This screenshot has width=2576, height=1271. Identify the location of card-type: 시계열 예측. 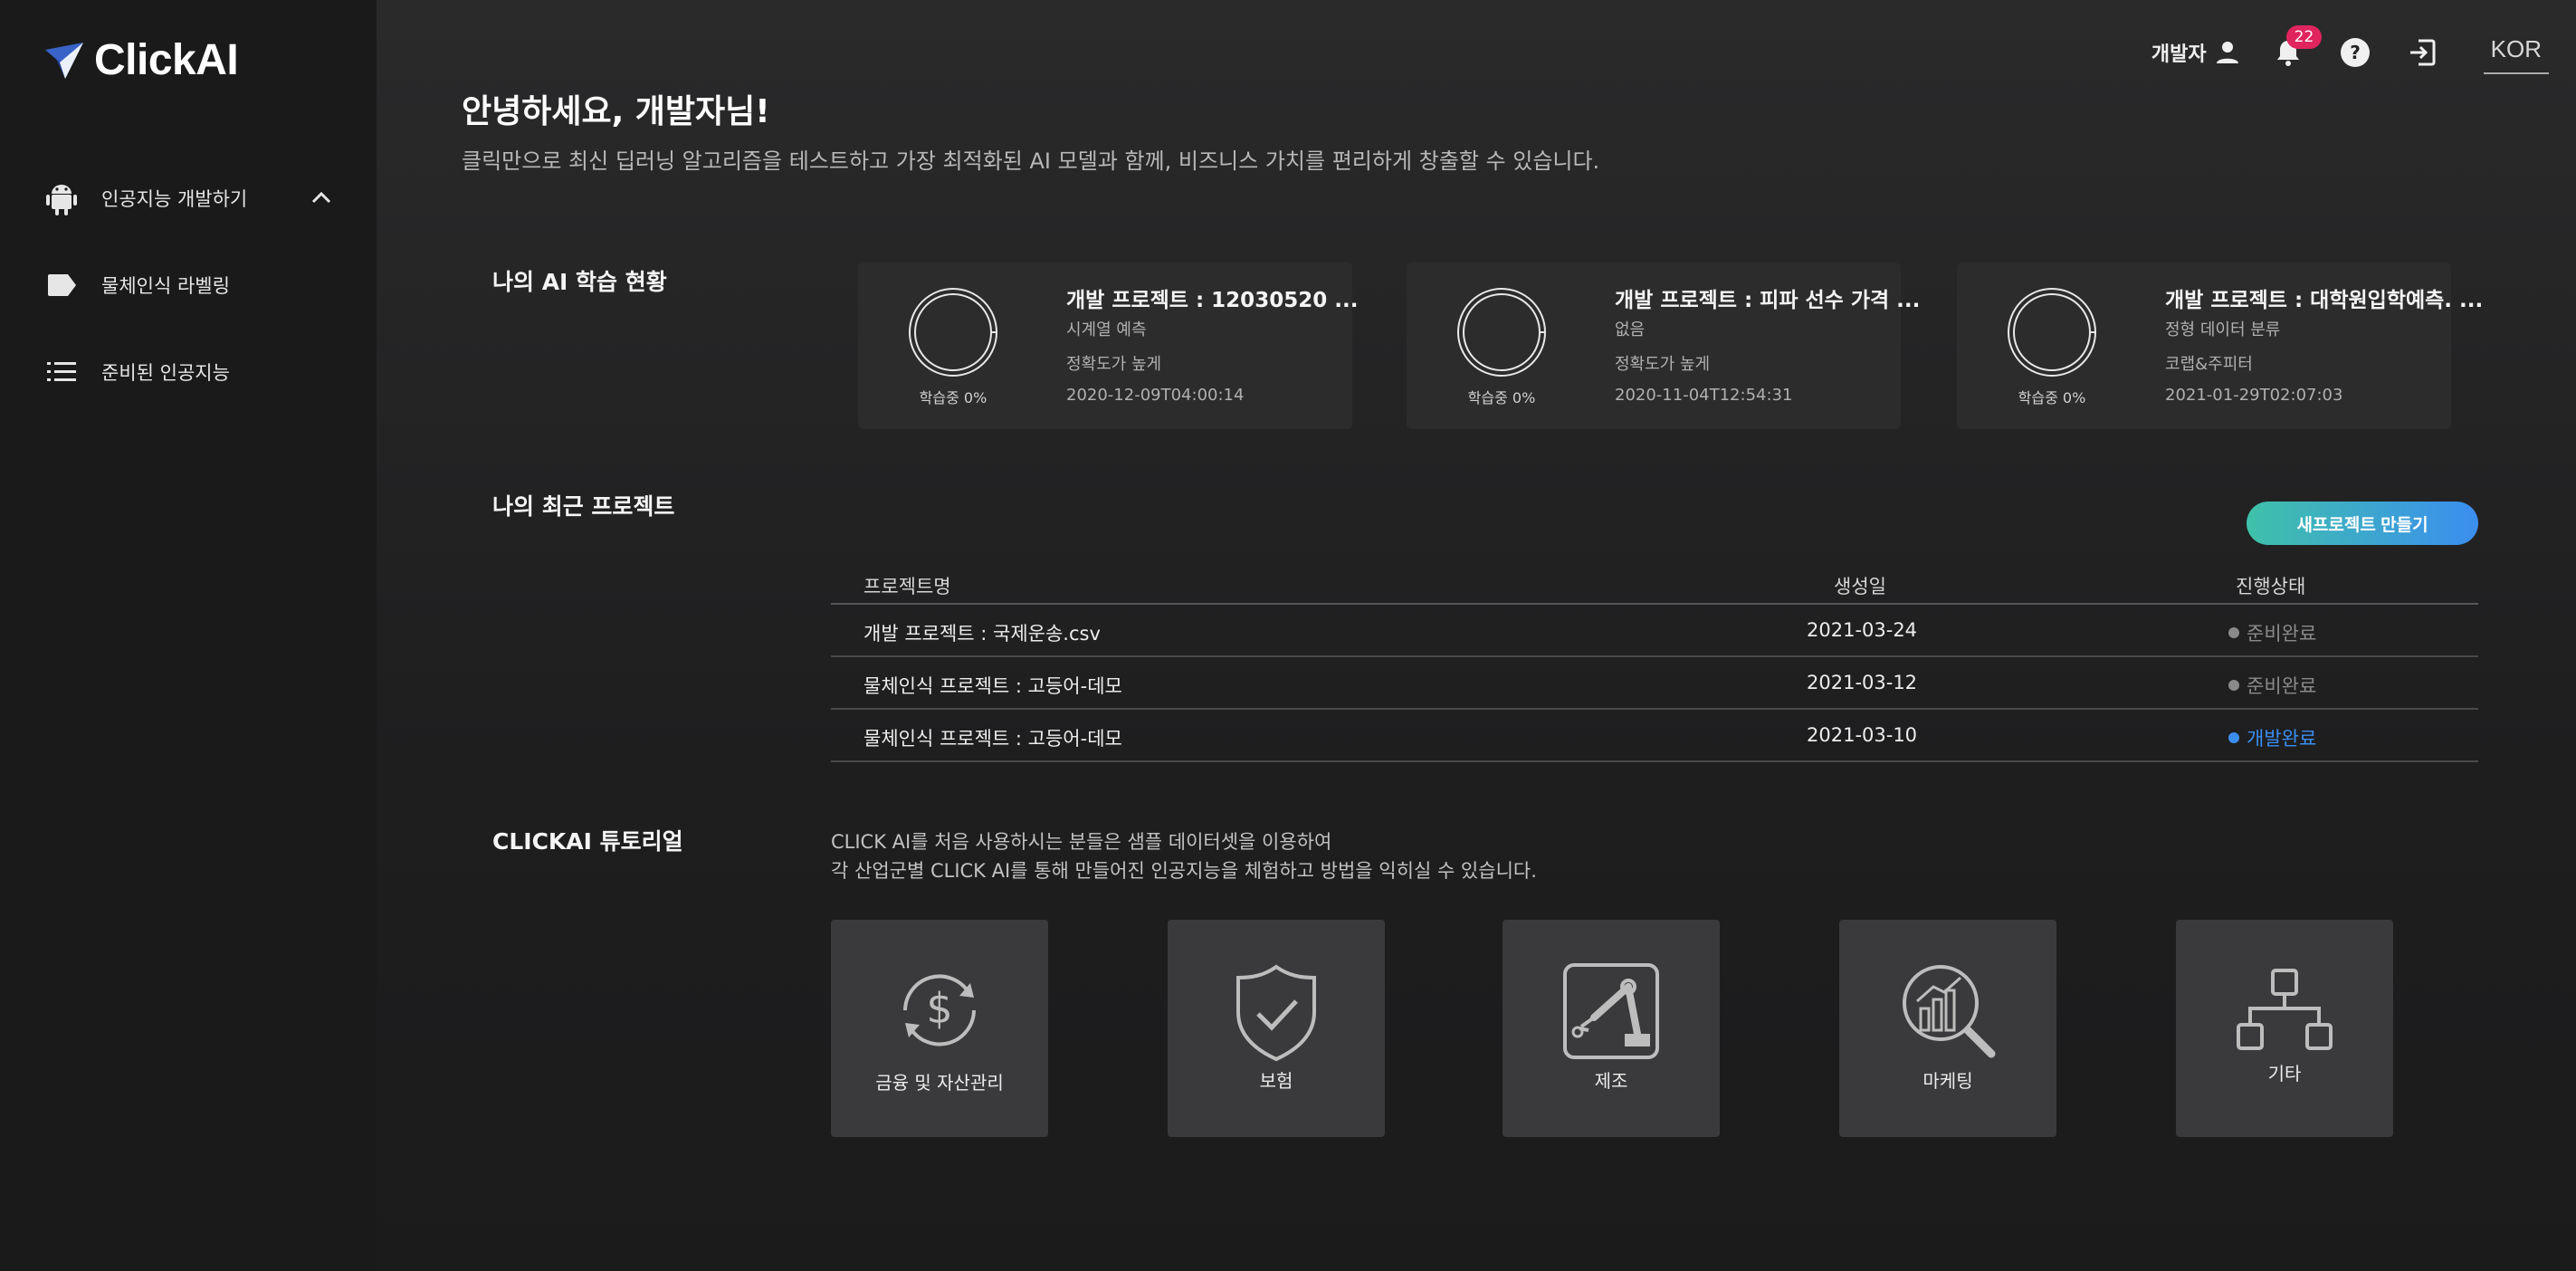
(1106, 330).